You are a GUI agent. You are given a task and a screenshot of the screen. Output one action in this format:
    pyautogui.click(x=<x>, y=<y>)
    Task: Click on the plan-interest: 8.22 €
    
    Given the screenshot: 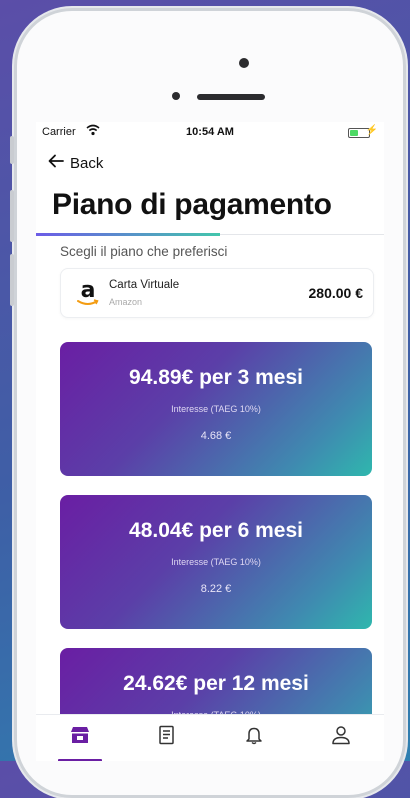 What is the action you would take?
    pyautogui.click(x=216, y=589)
    